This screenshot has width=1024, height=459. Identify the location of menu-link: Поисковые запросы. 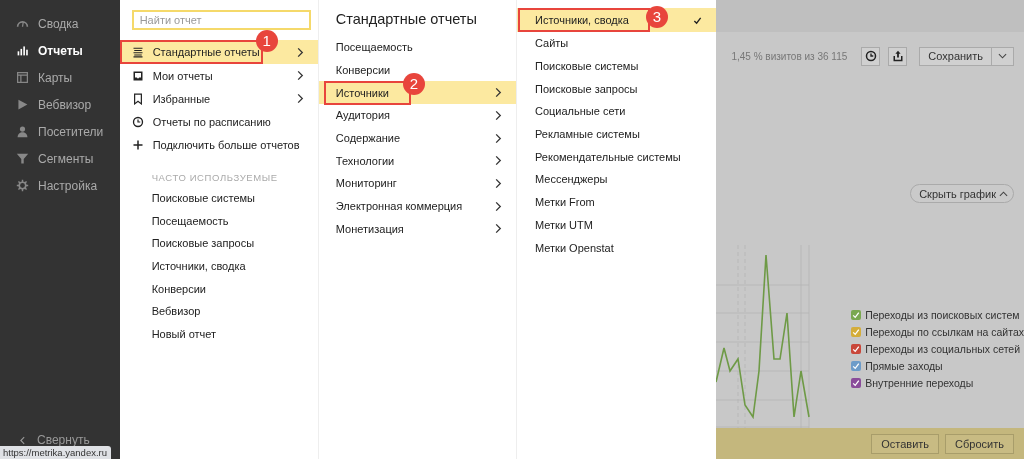
(218, 244).